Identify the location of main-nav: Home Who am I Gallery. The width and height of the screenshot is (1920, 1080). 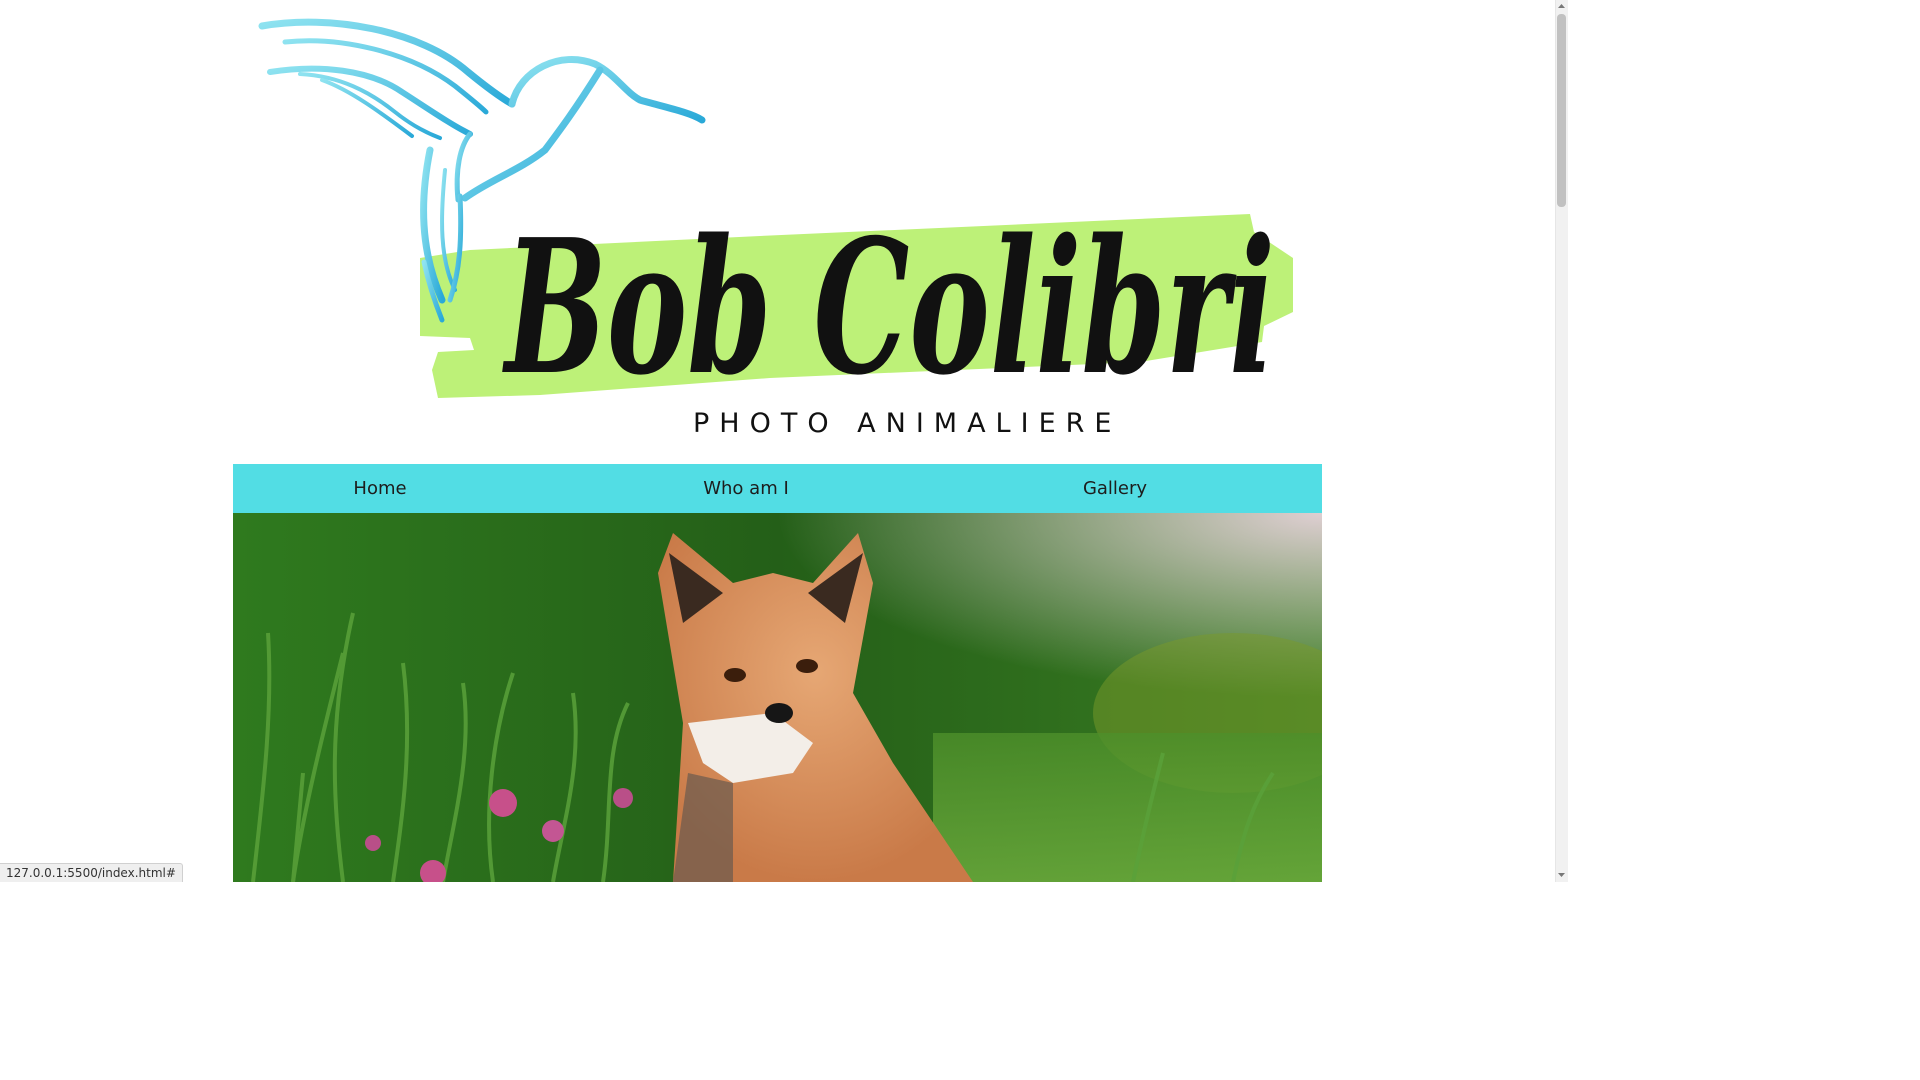
(777, 488).